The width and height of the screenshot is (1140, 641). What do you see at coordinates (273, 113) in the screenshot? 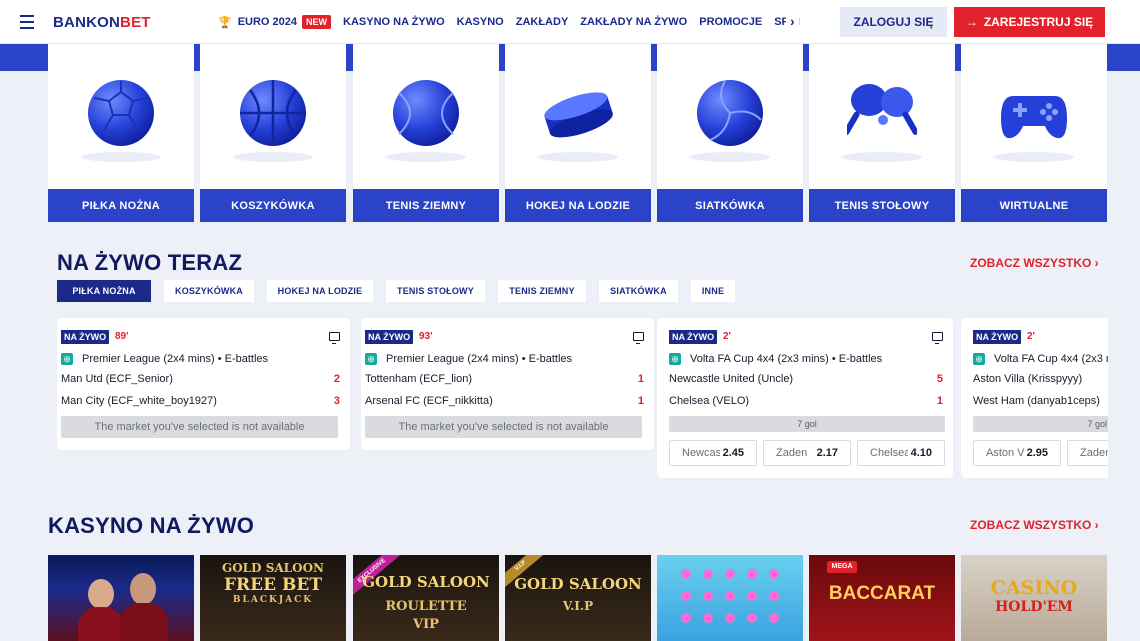
I see `basketball-icon` at bounding box center [273, 113].